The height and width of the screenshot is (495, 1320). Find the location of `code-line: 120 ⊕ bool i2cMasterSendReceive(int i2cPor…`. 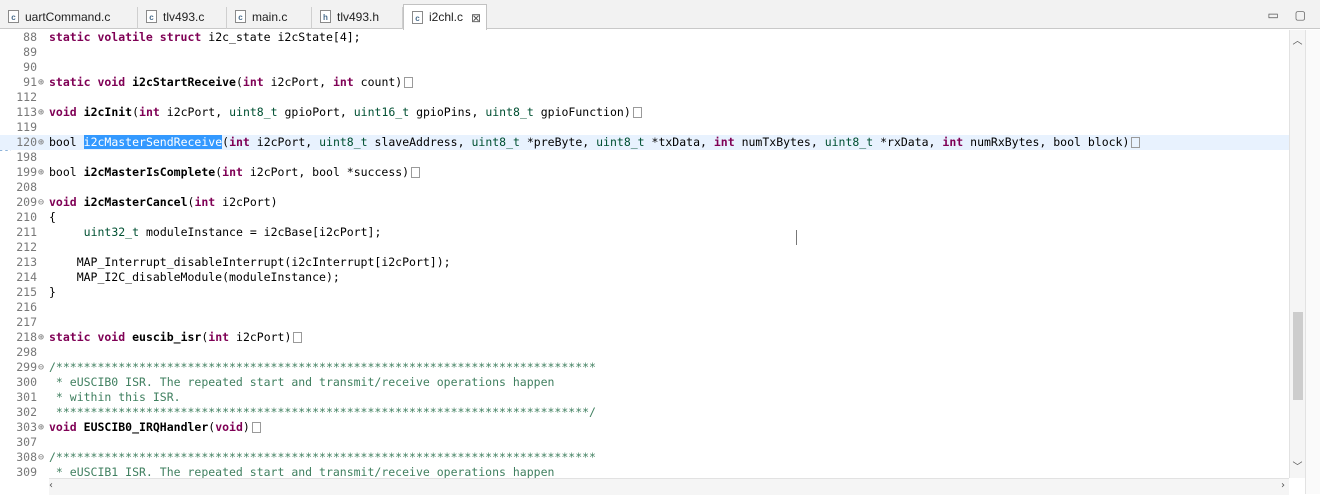

code-line: 120 ⊕ bool i2cMasterSendReceive(int i2cPor… is located at coordinates (644, 142).